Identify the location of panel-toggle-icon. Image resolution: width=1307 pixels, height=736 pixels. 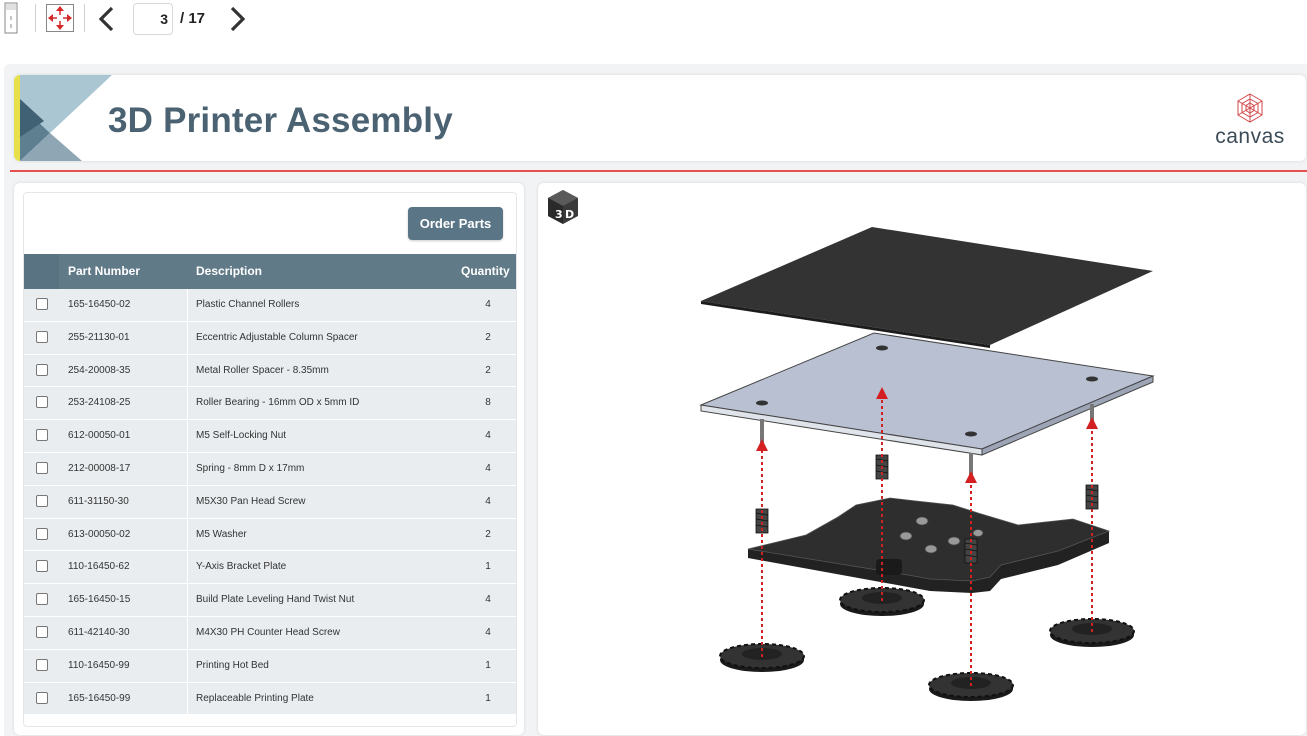
(11, 18).